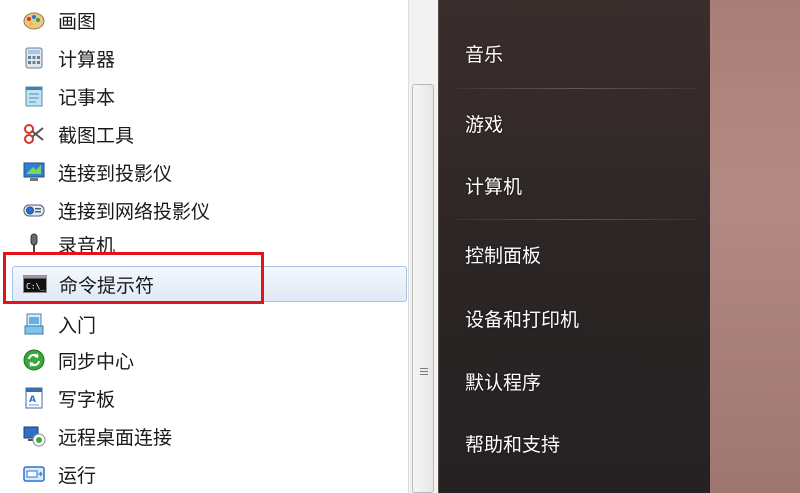 The width and height of the screenshot is (800, 493). Describe the element at coordinates (87, 59) in the screenshot. I see `program-label: 计算器` at that location.